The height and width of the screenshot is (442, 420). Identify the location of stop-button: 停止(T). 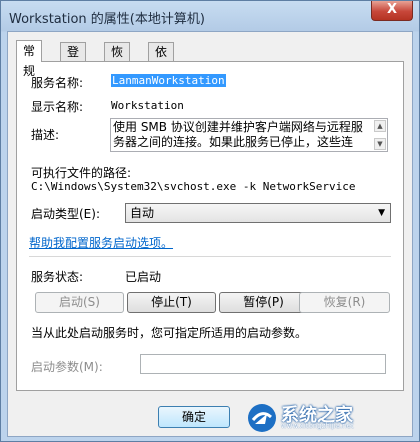
(171, 302).